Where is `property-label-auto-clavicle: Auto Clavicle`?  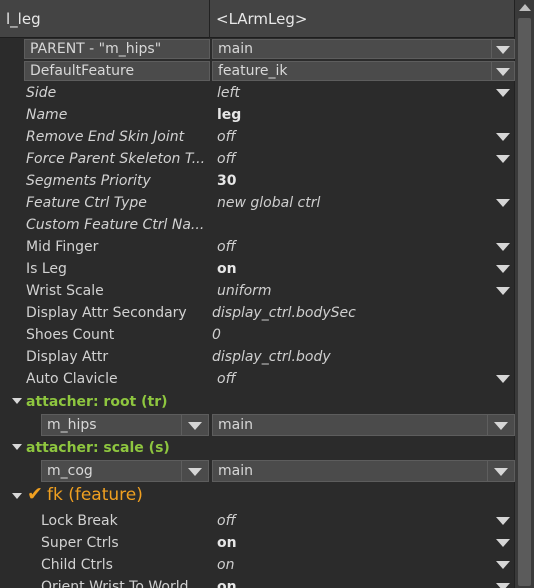 property-label-auto-clavicle: Auto Clavicle is located at coordinates (72, 379).